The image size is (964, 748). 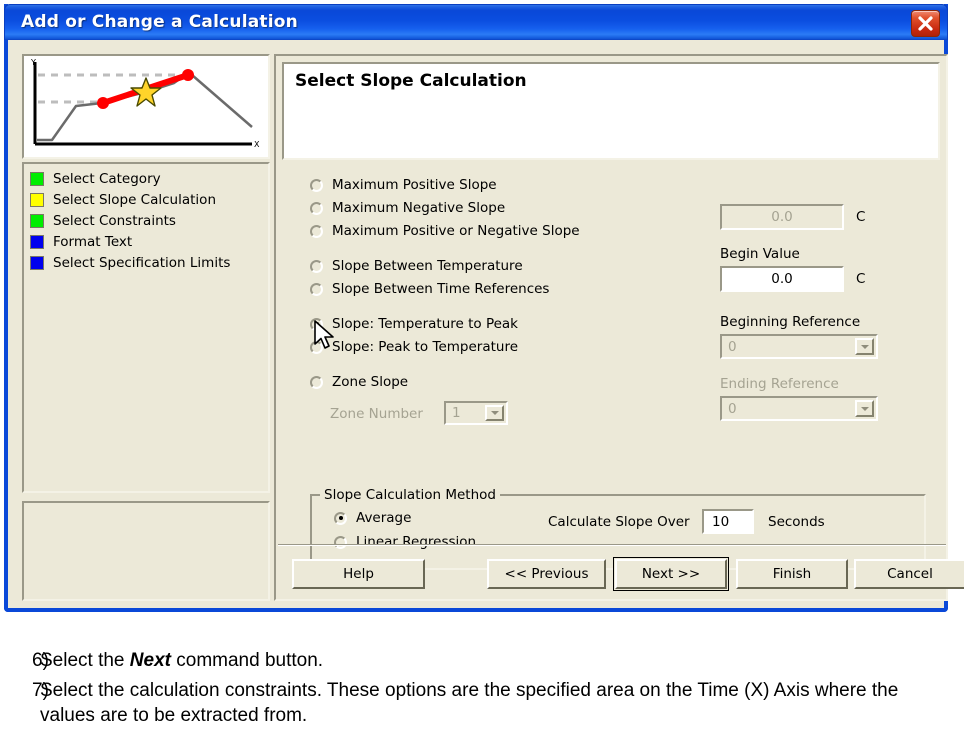 I want to click on instruction-text-post: command button., so click(x=247, y=660).